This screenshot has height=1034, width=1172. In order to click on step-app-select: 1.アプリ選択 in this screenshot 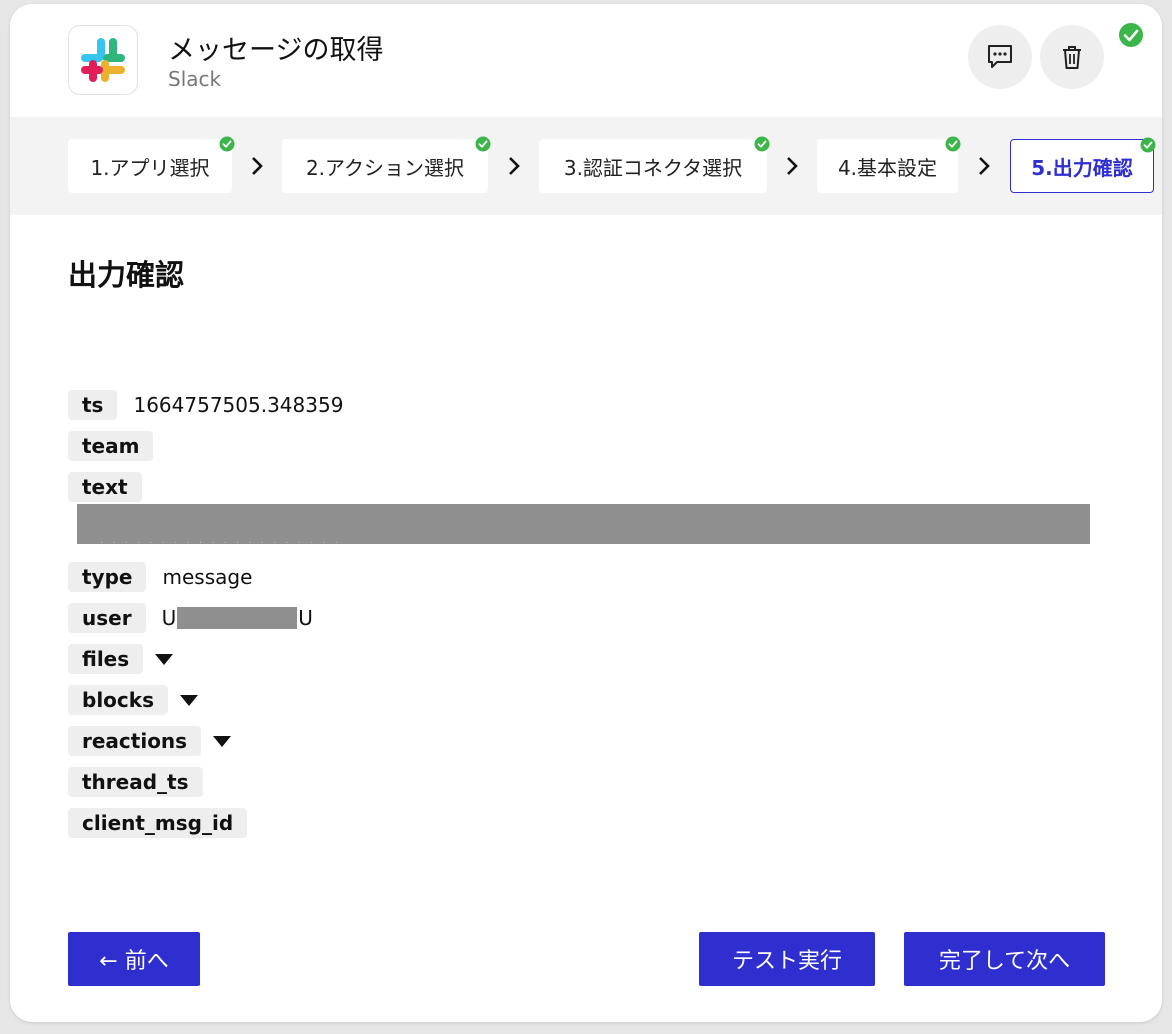, I will do `click(151, 164)`.